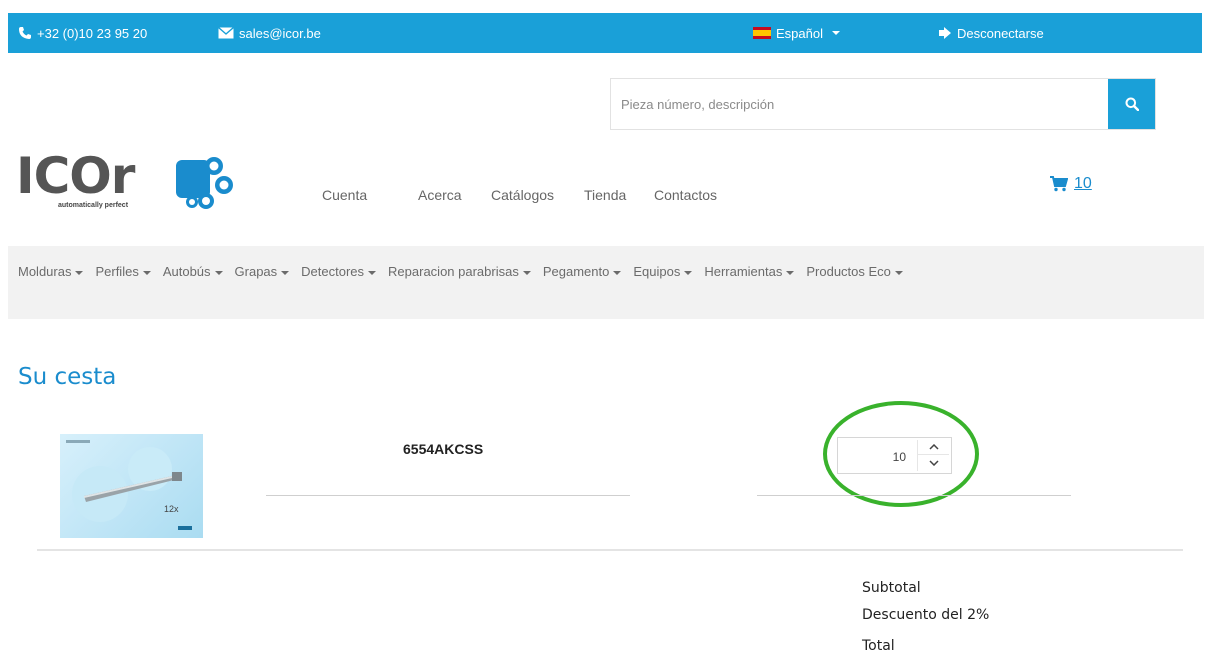 The width and height of the screenshot is (1206, 666). What do you see at coordinates (522, 195) in the screenshot?
I see `nav-catalogos: Catálogos` at bounding box center [522, 195].